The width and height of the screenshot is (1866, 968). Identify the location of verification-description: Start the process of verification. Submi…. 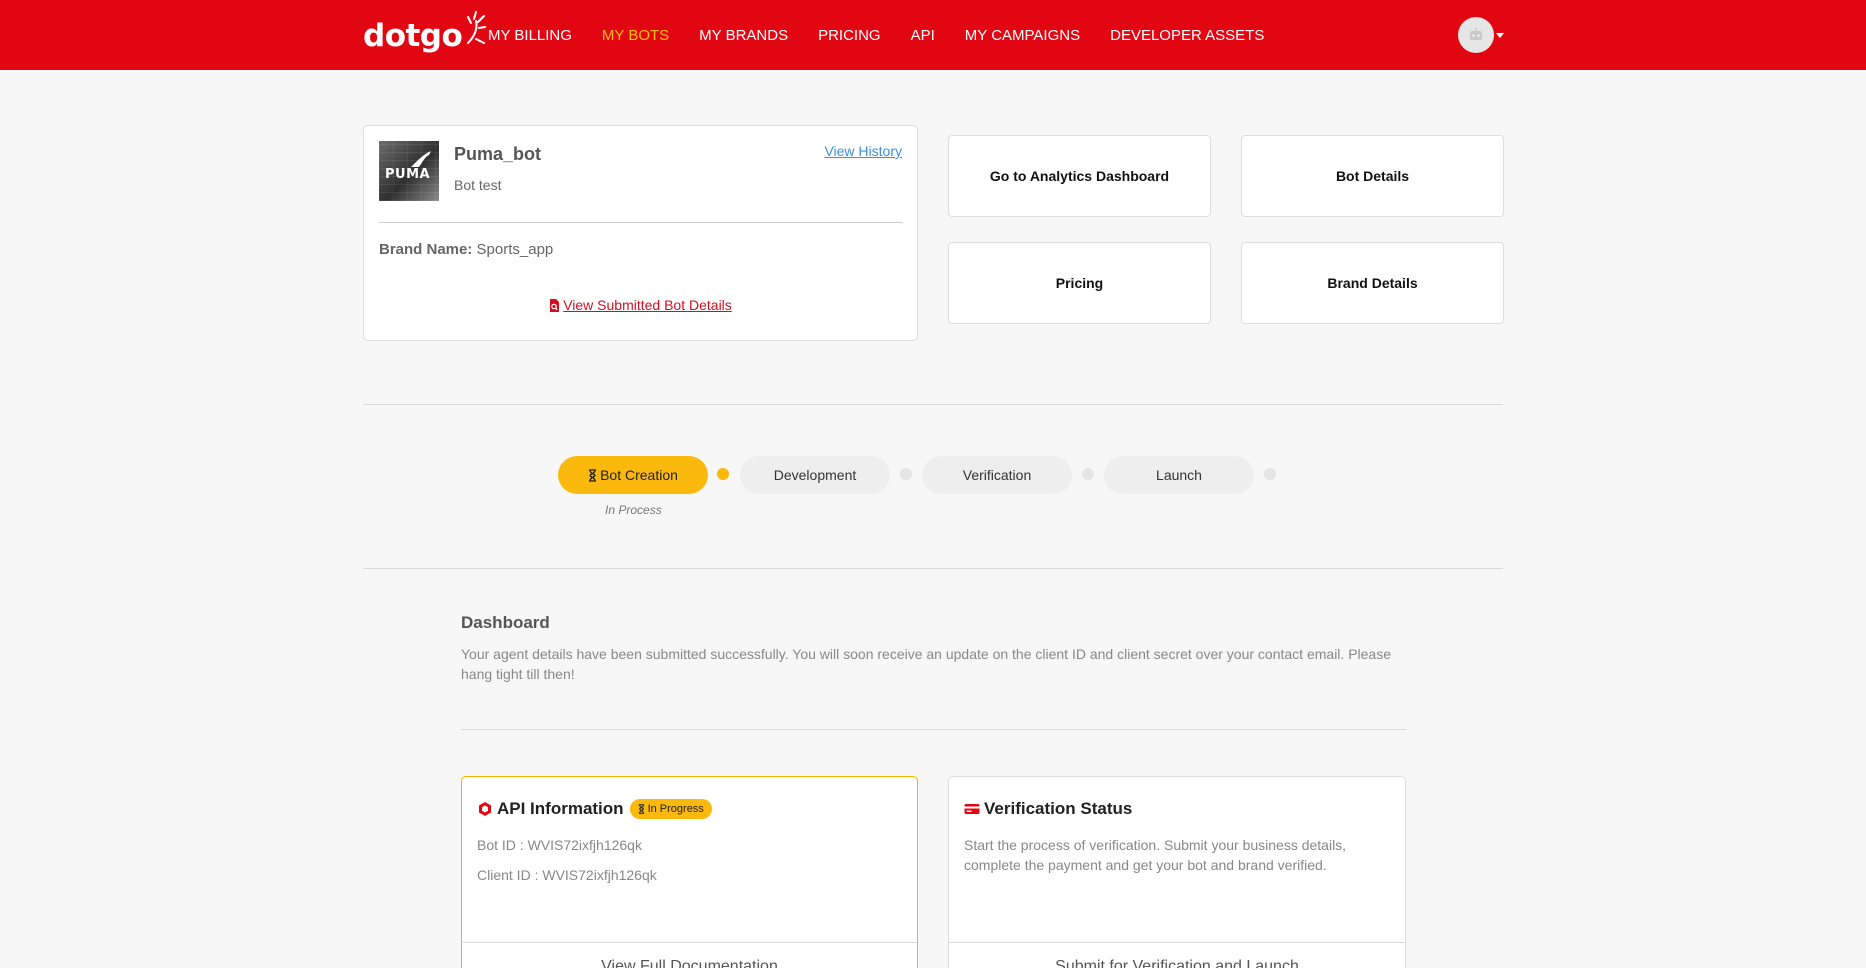
(1155, 855).